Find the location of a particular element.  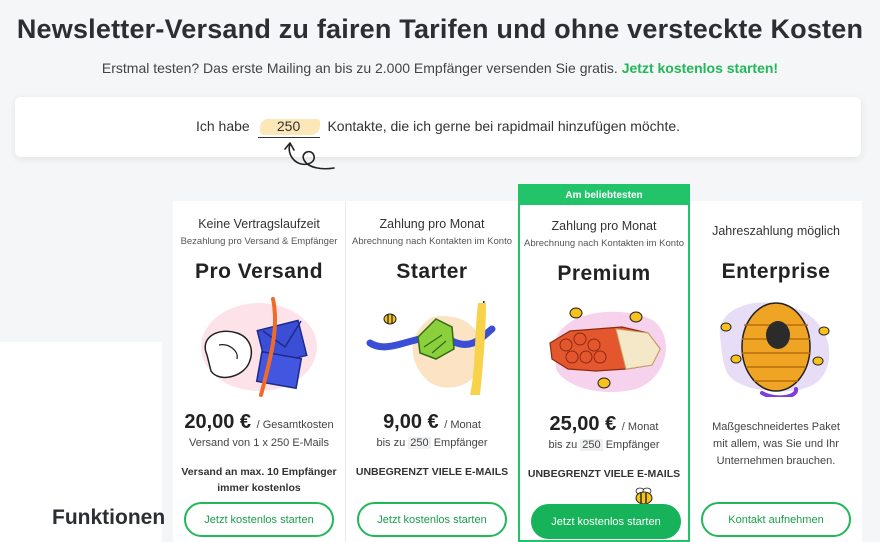

plan-price: 9,00 € / Monat is located at coordinates (432, 422).